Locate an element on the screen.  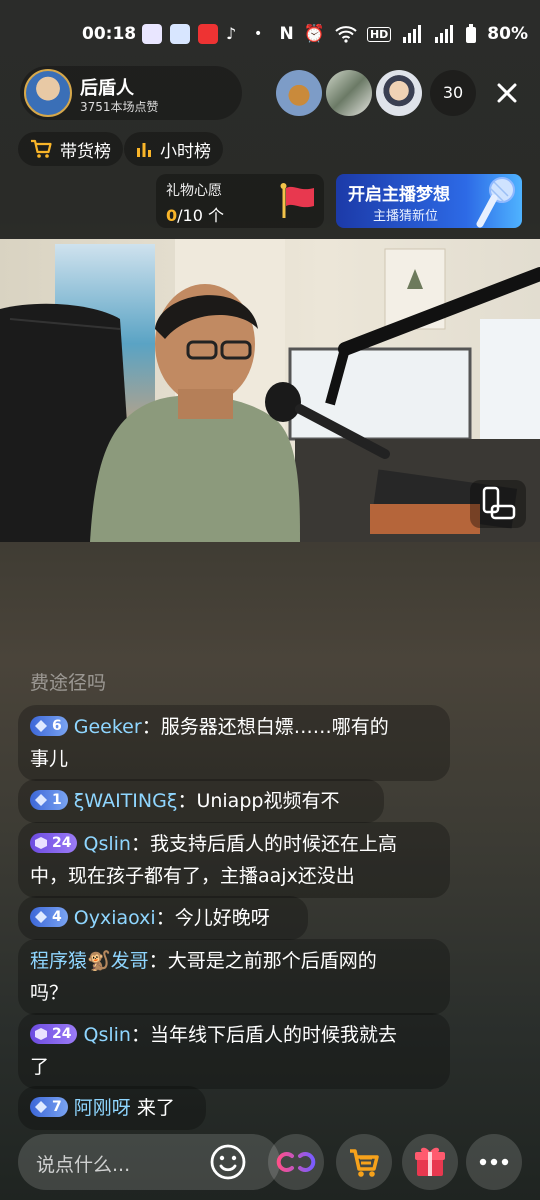
comment-item: 1 ξWAITINGξ：Uniapp视频有不 is located at coordinates (201, 801).